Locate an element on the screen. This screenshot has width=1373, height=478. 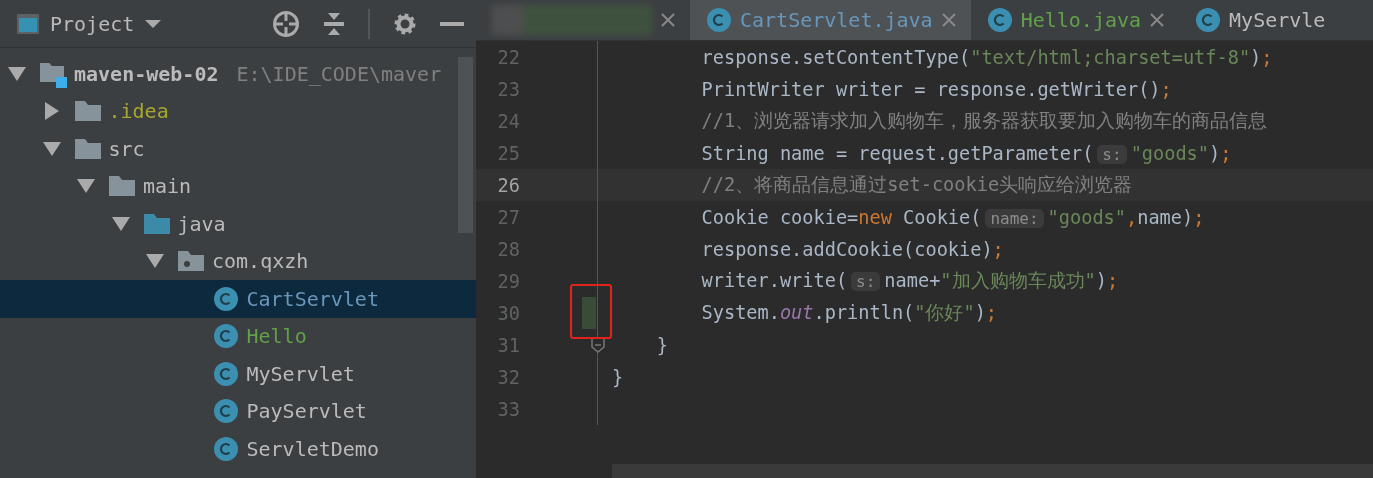
code-line: response.setContentType("text/html;charset=utf-8"); is located at coordinates (986, 57).